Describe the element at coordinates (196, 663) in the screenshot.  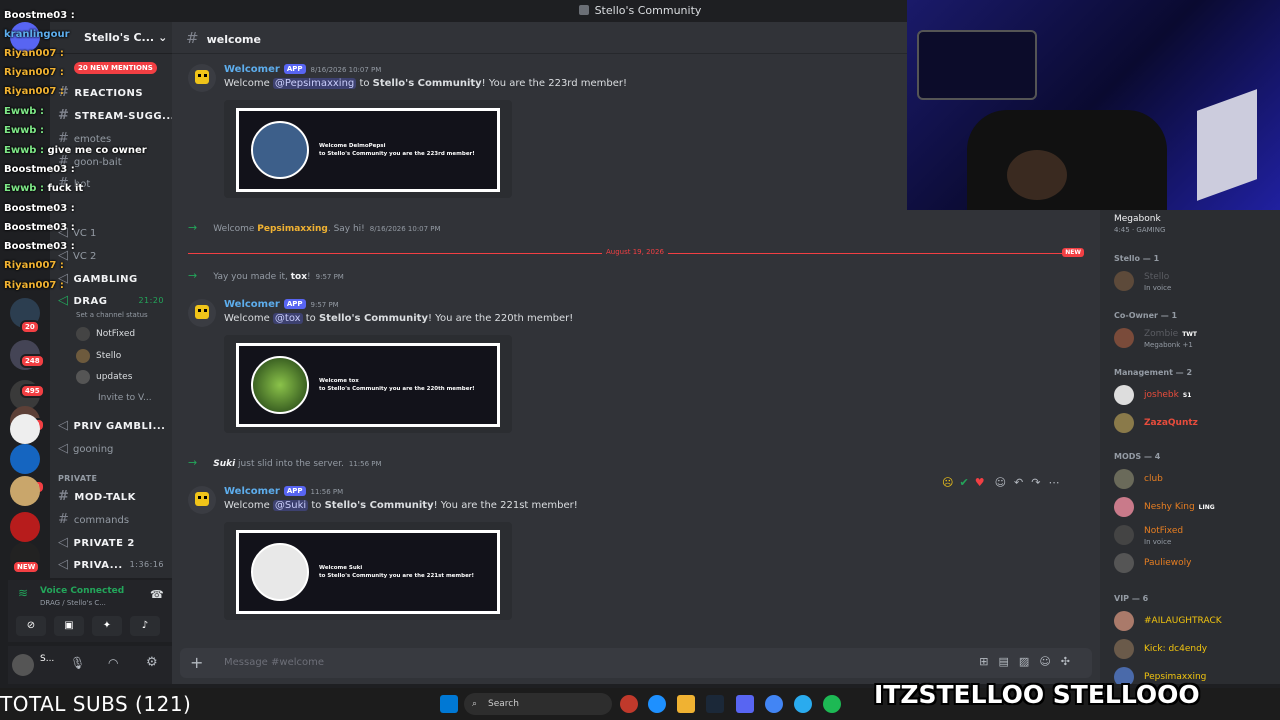
I see `add-attachment-icon: +` at that location.